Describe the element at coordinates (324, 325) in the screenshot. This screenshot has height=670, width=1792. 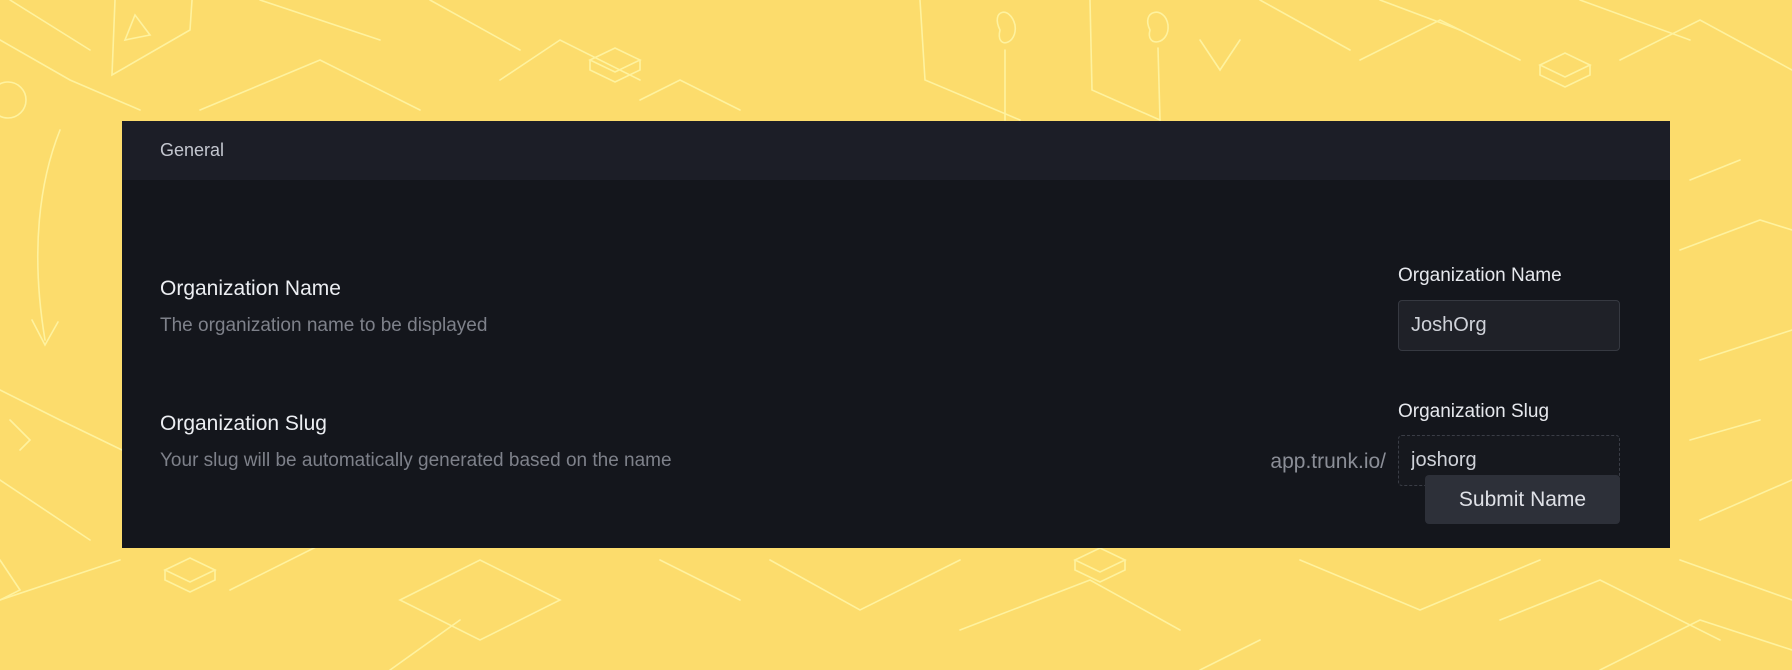
I see `org-name-description: The organization name to be displayed` at that location.